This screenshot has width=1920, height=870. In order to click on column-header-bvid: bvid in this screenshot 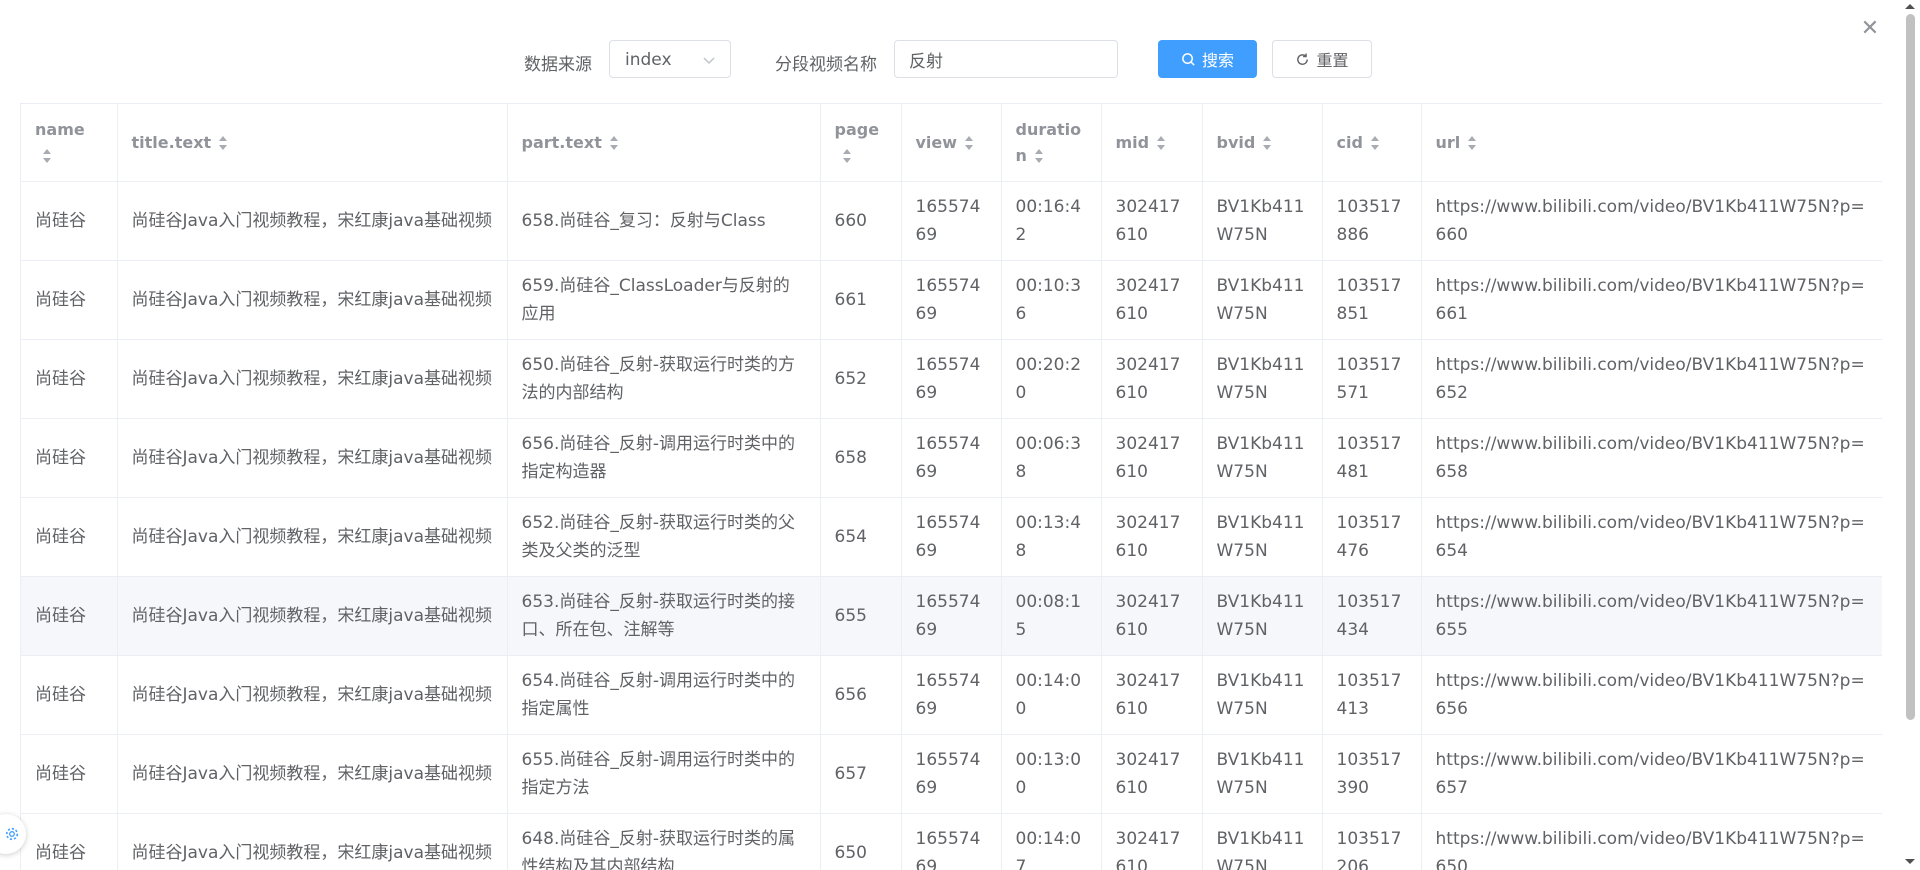, I will do `click(1262, 143)`.